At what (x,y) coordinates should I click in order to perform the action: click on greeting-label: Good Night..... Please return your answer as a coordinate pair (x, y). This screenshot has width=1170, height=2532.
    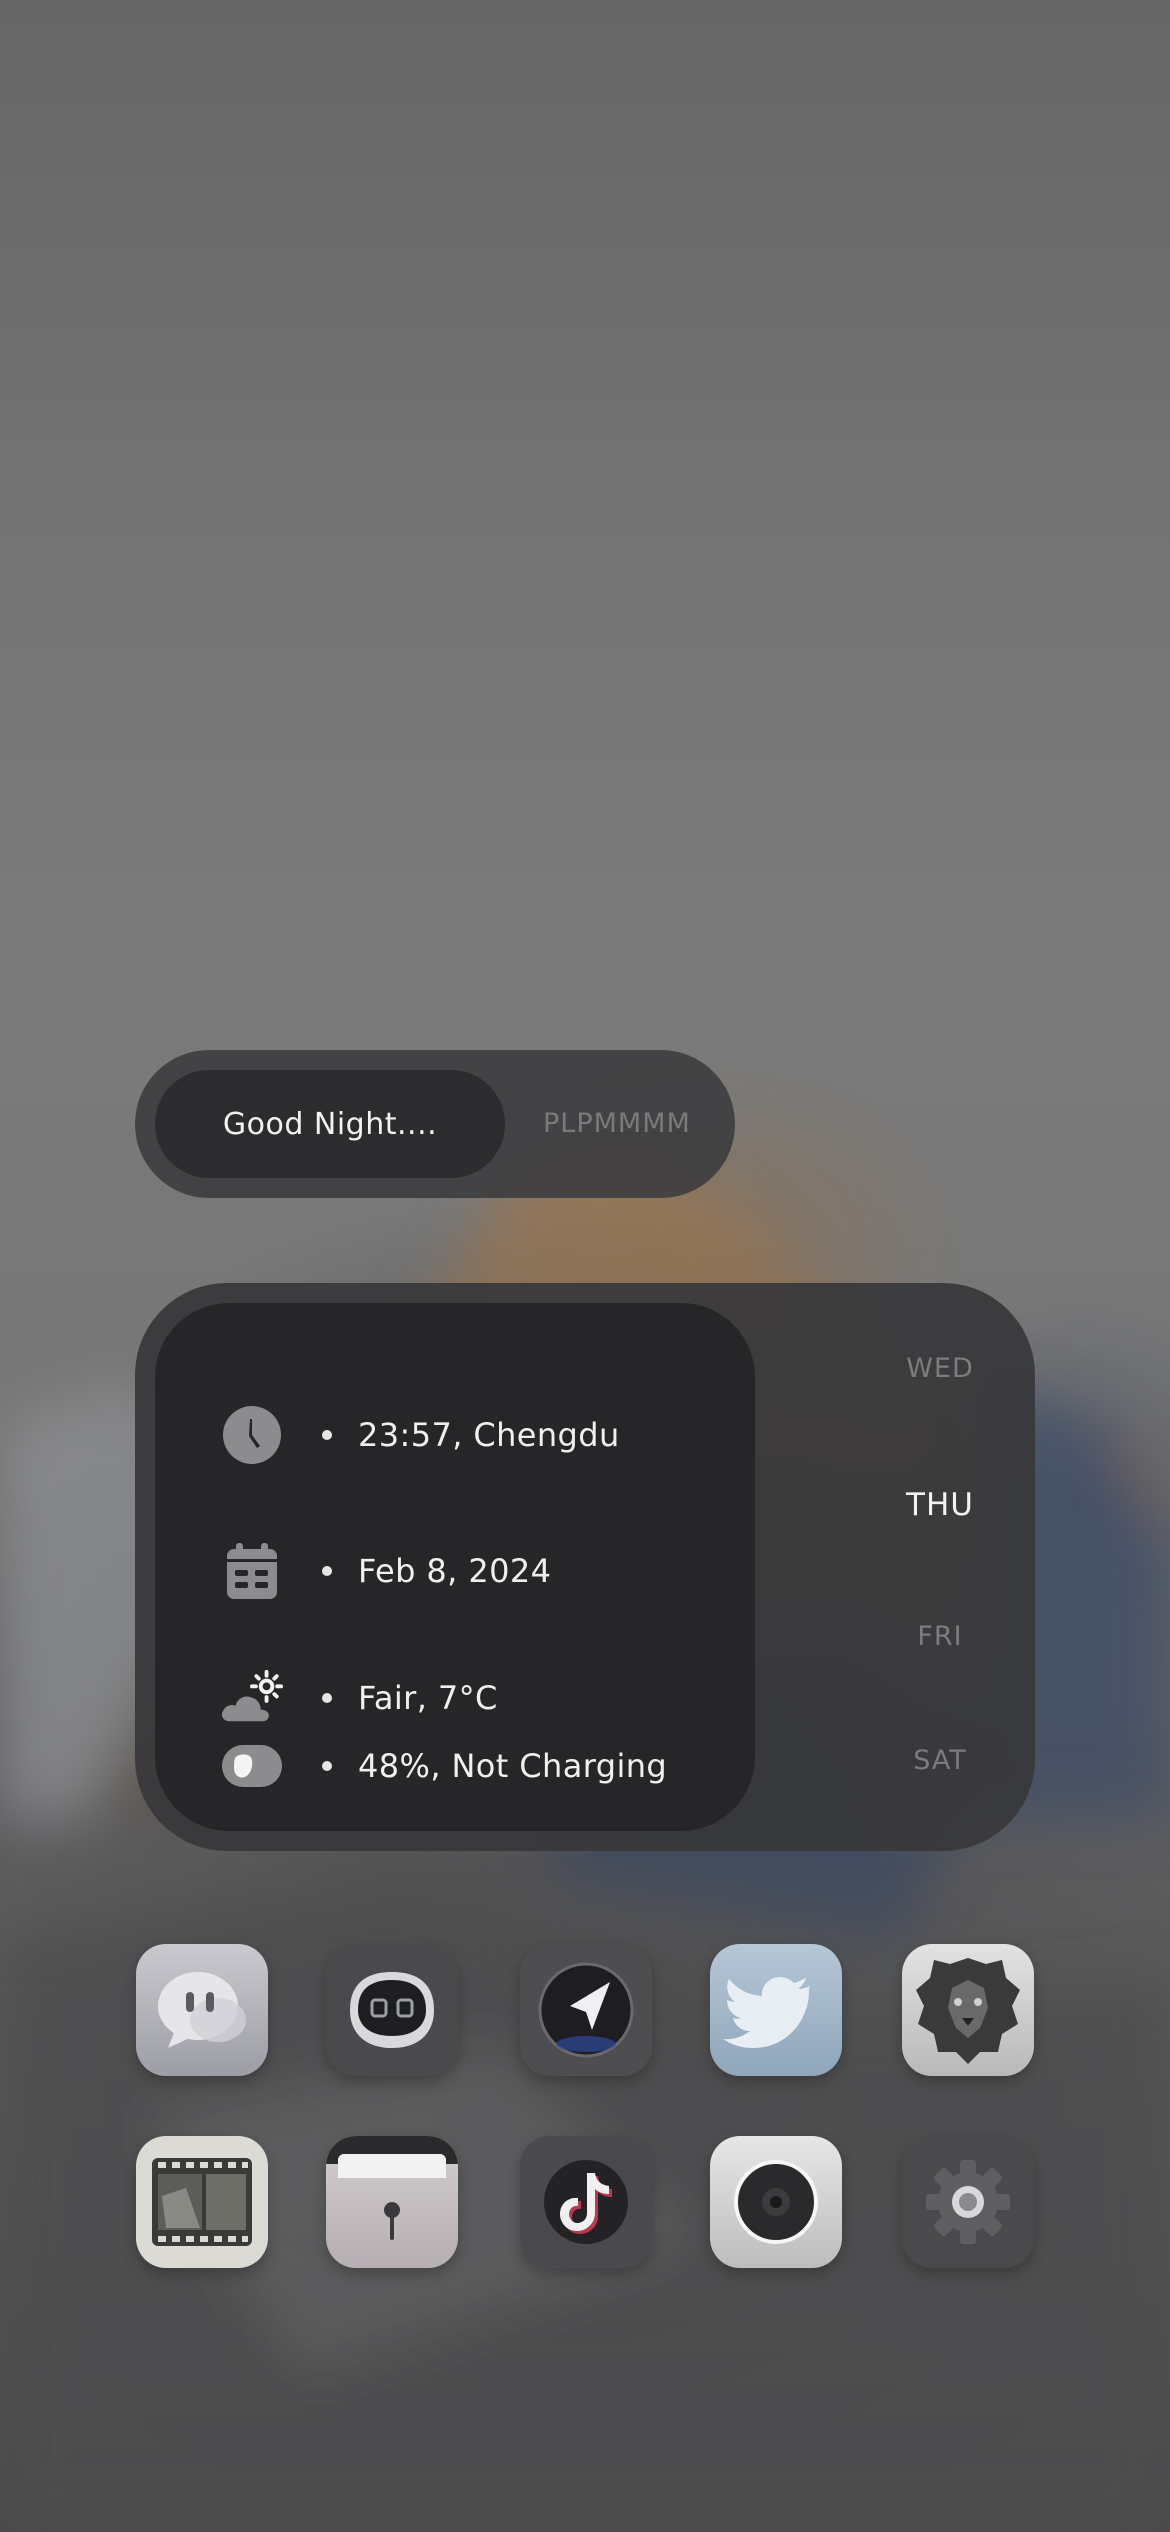
    Looking at the image, I should click on (330, 1124).